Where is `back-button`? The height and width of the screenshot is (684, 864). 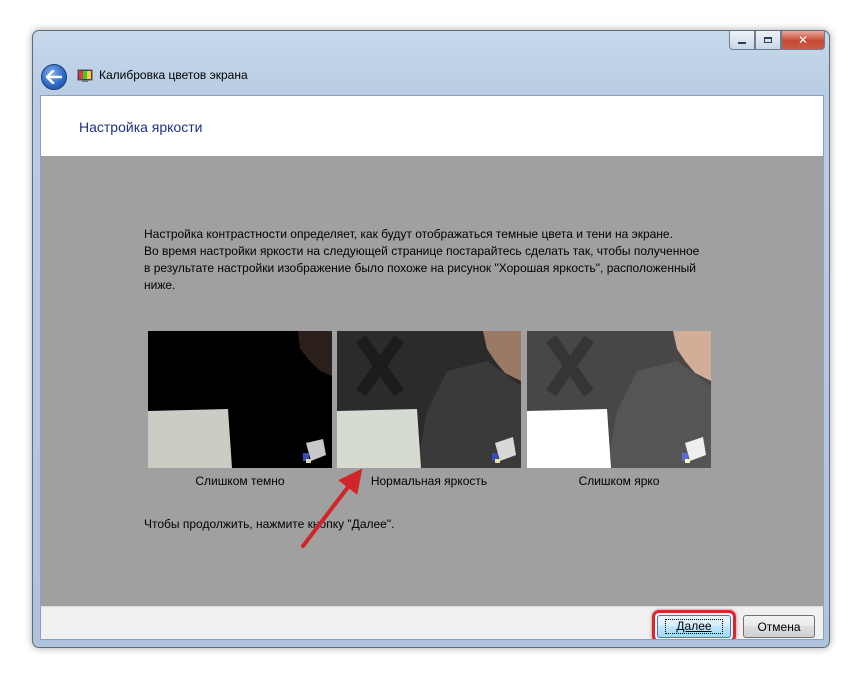 back-button is located at coordinates (54, 77).